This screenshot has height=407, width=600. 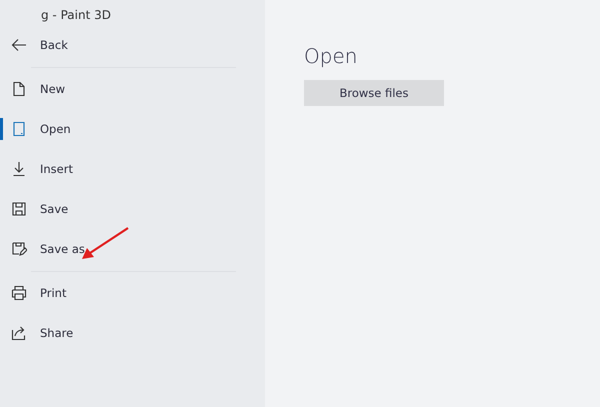 What do you see at coordinates (132, 45) in the screenshot?
I see `menu-item: Back` at bounding box center [132, 45].